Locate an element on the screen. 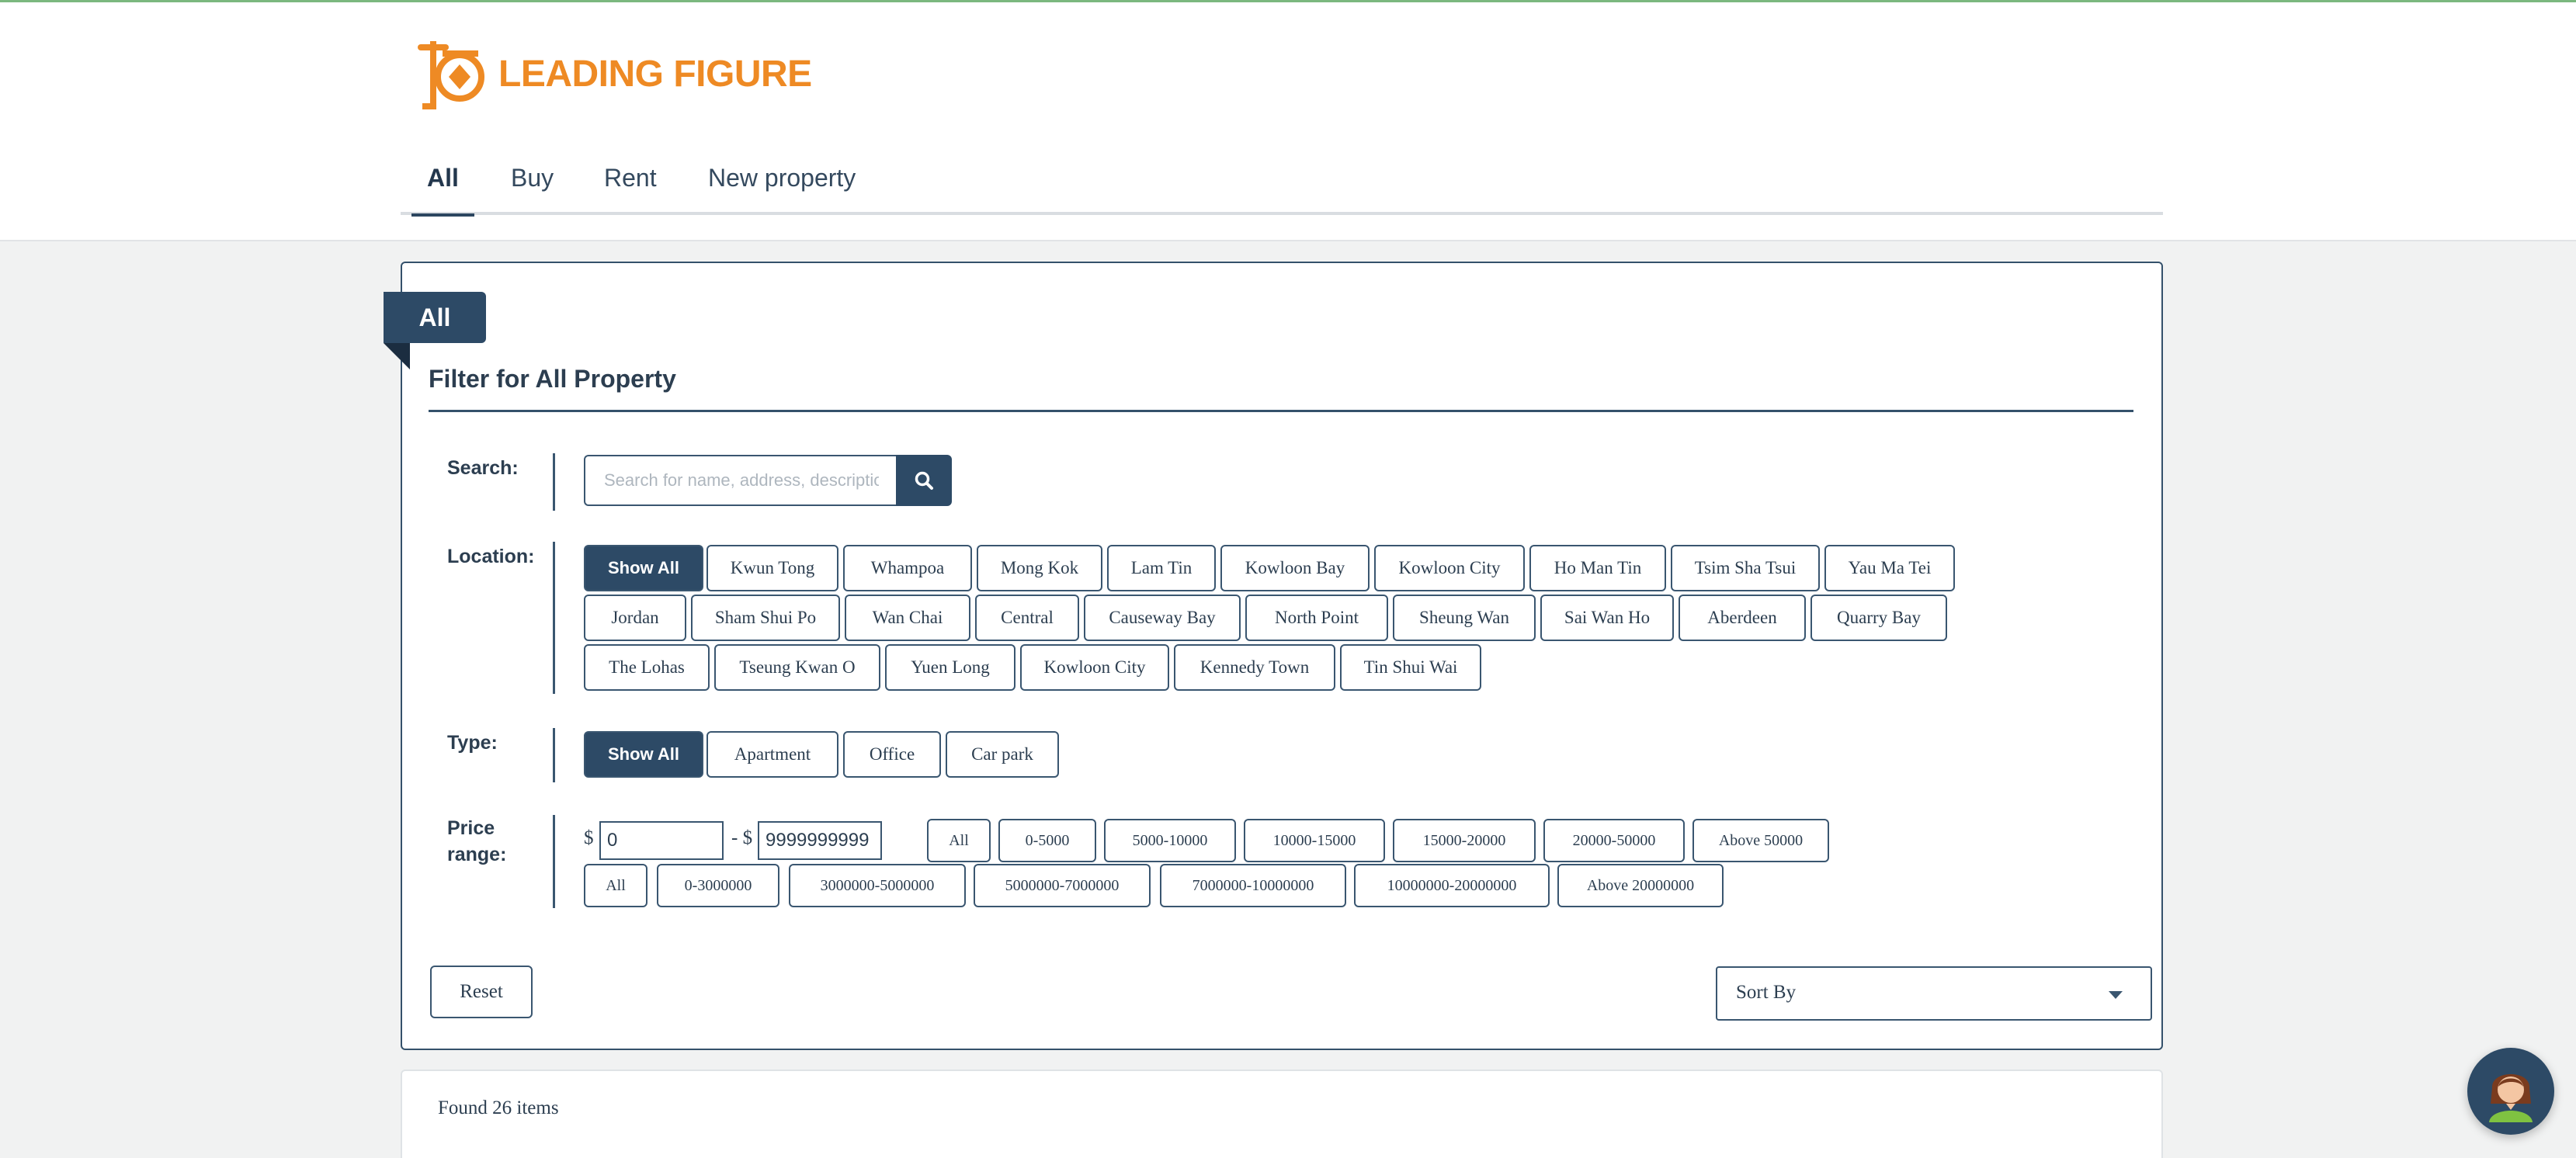  location-chip: Yuen Long is located at coordinates (950, 667).